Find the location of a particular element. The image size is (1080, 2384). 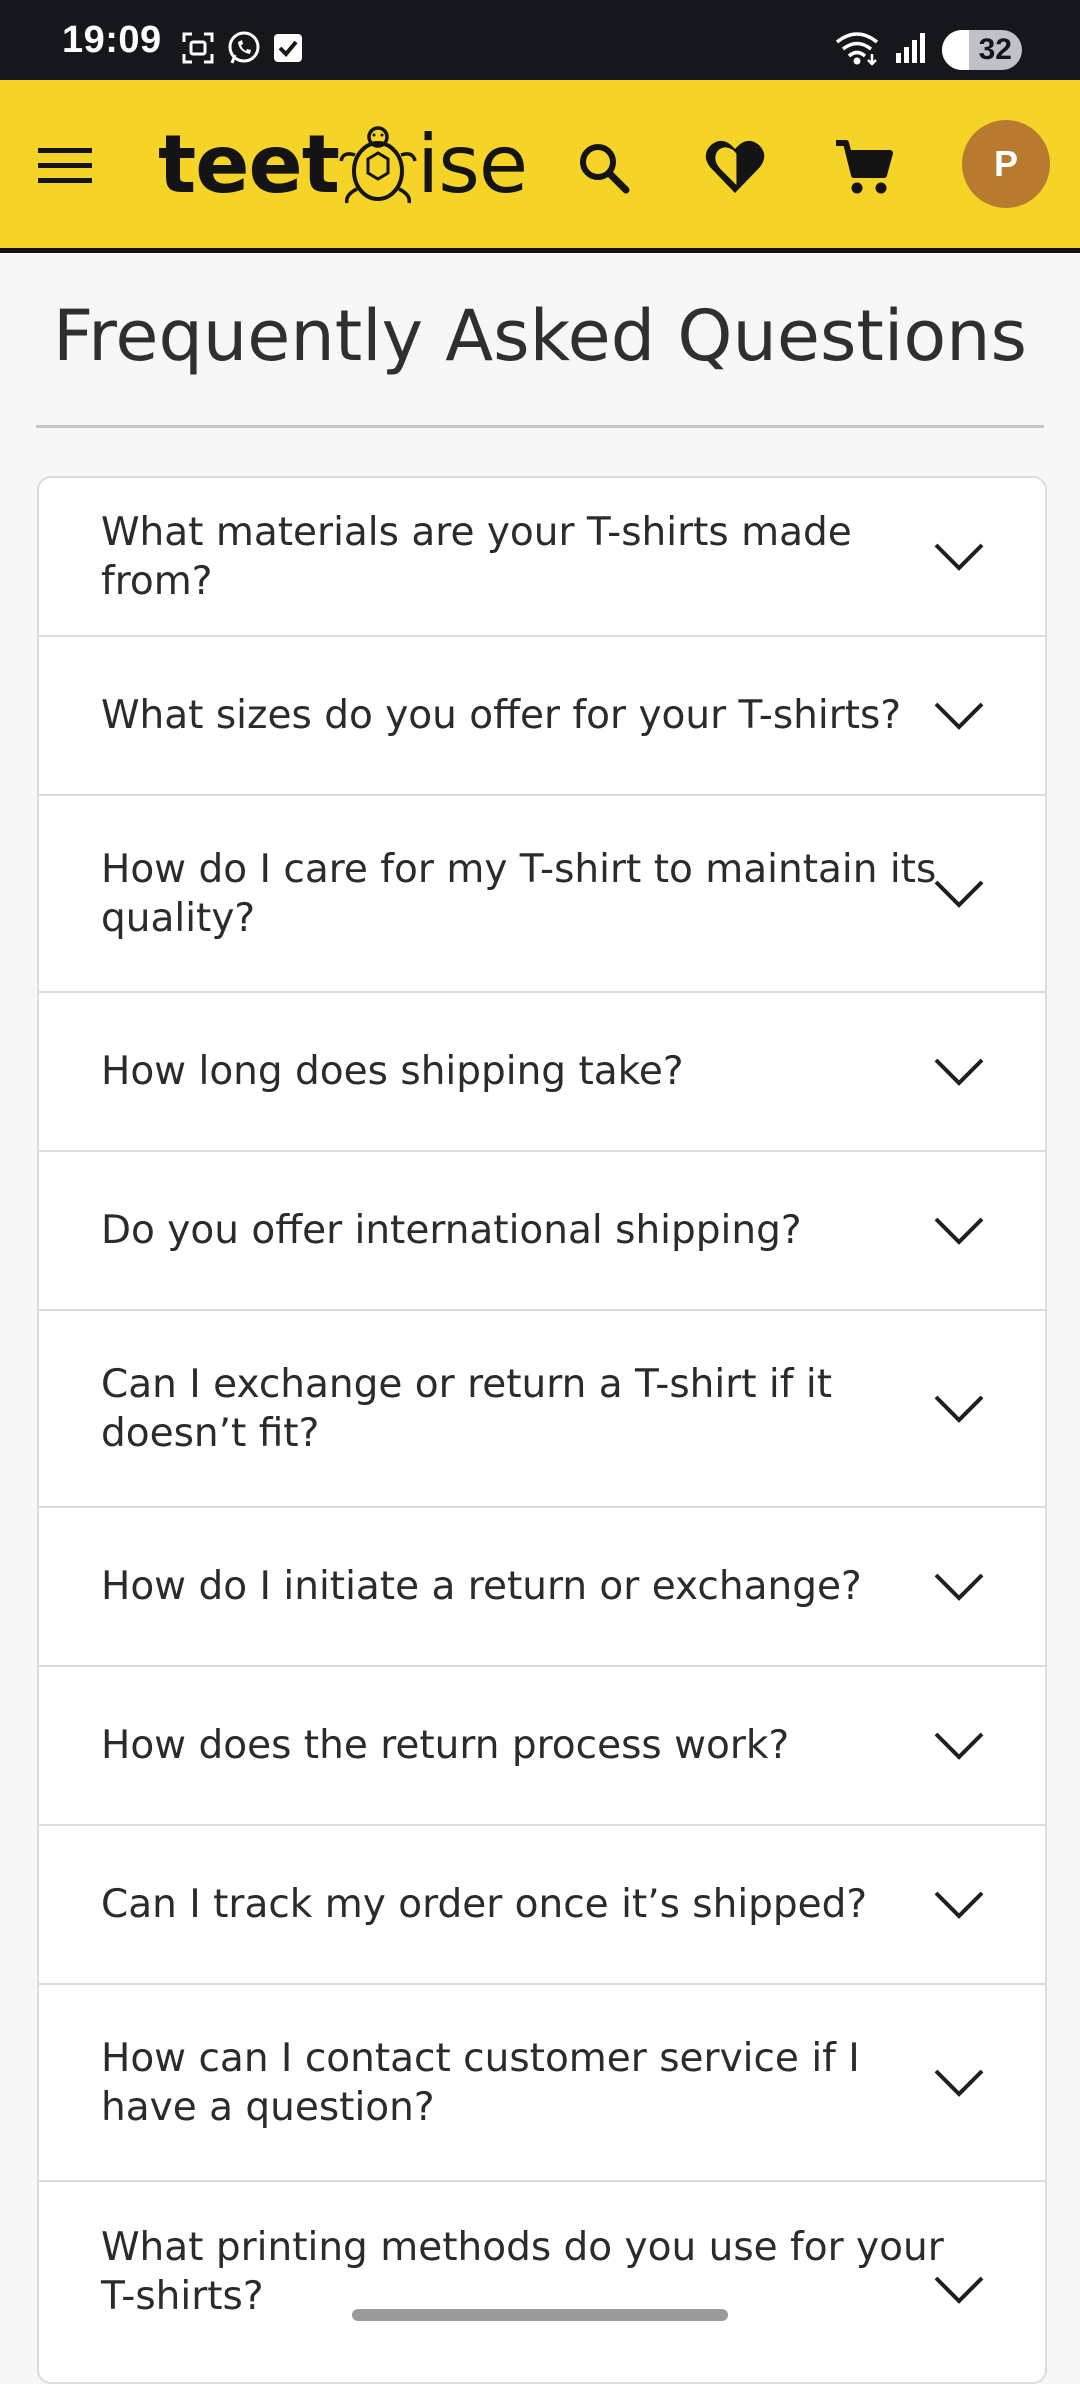

status-bar: 19:09 32 is located at coordinates (540, 40).